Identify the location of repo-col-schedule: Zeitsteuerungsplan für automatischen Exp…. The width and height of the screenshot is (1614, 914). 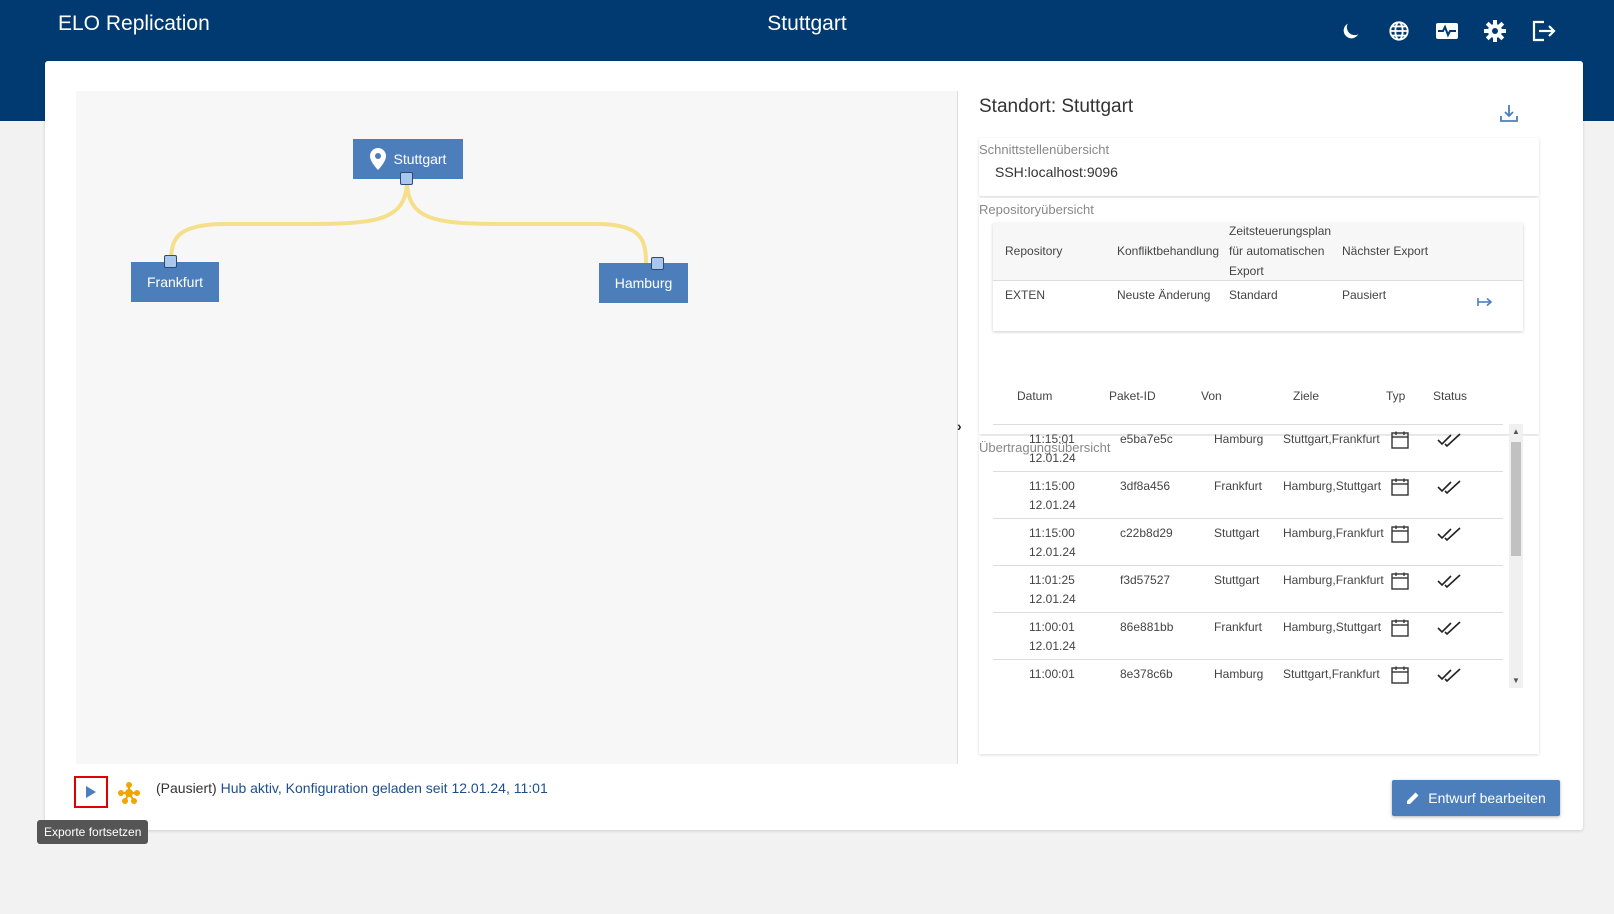
(1280, 251).